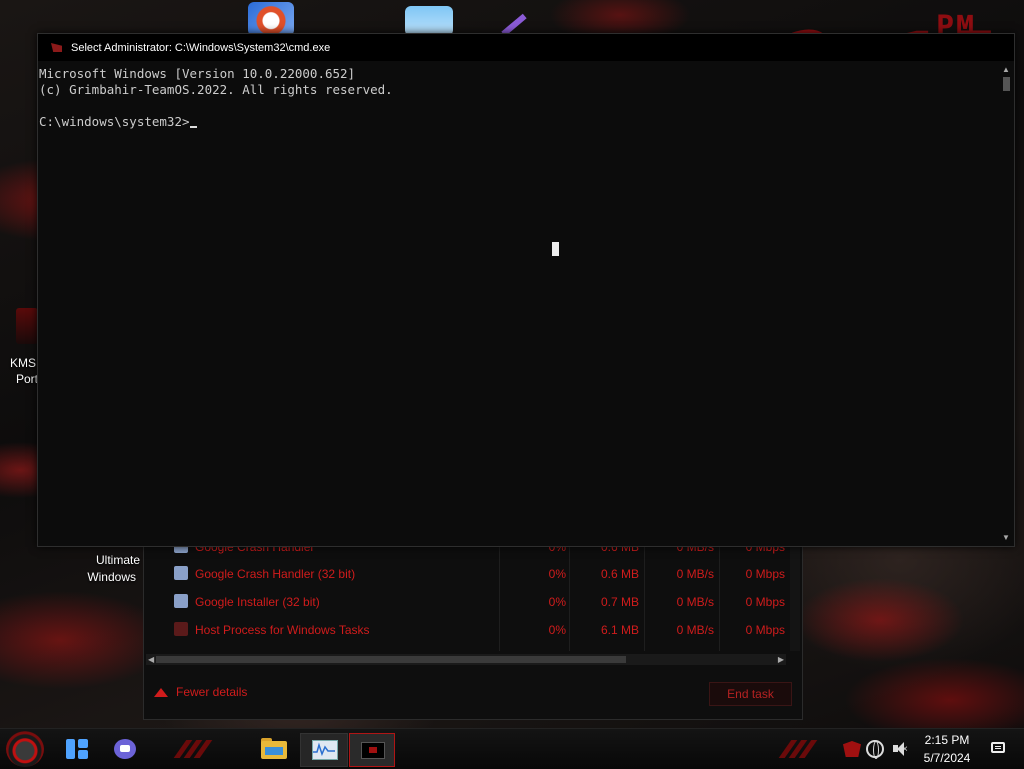 The height and width of the screenshot is (769, 1024). I want to click on blocked-app-desktop-icon, so click(271, 19).